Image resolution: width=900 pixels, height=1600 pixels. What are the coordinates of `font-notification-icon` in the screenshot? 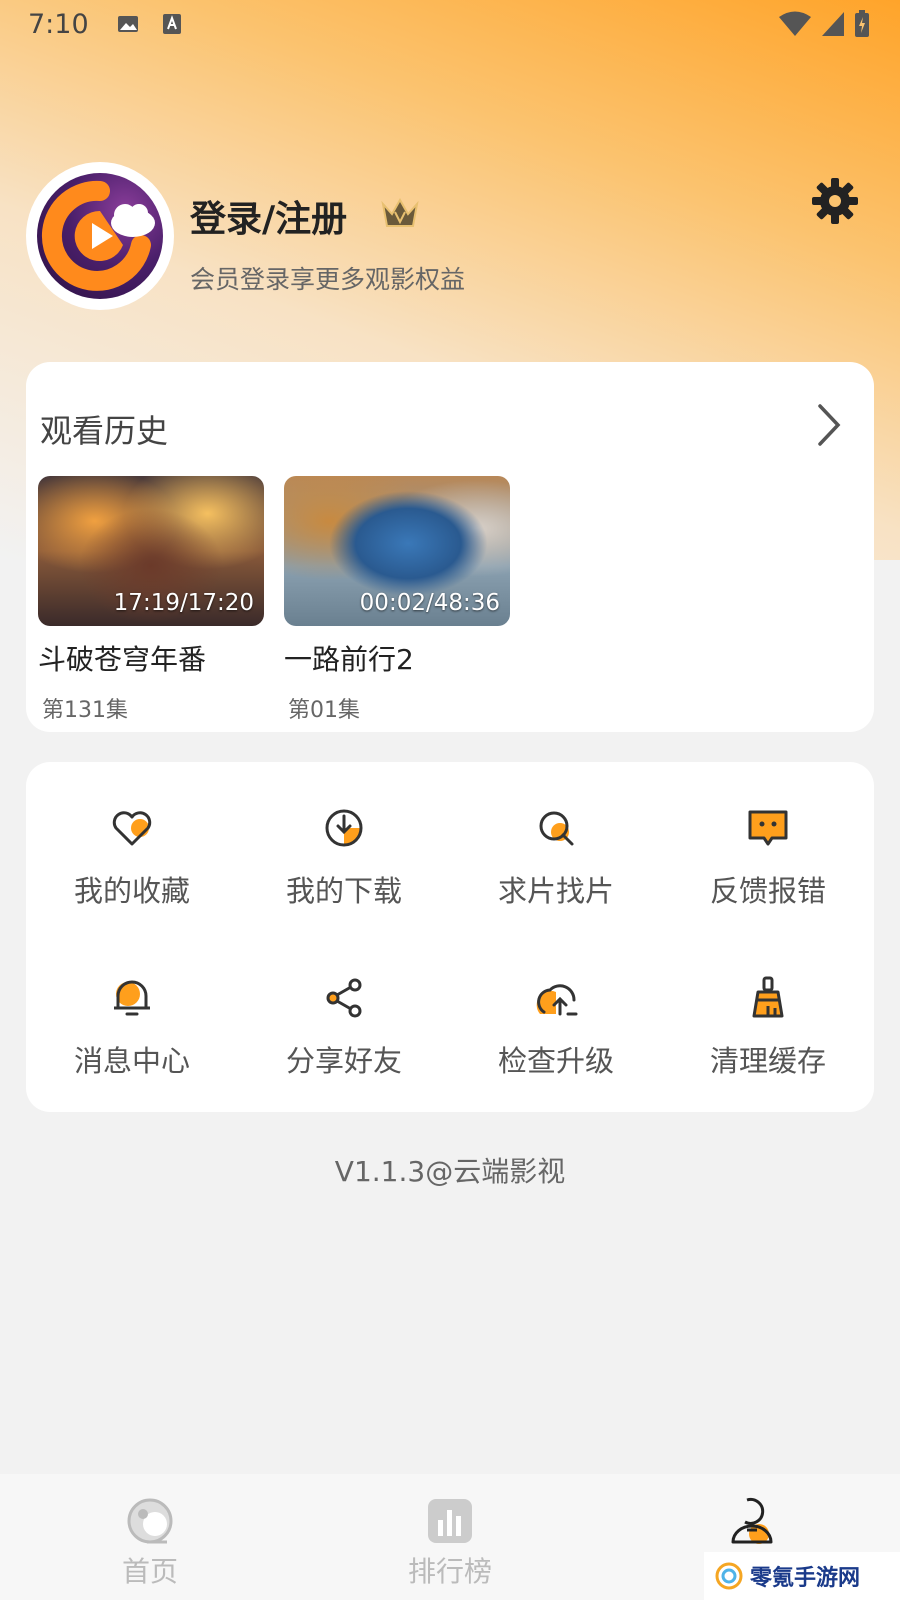 It's located at (171, 24).